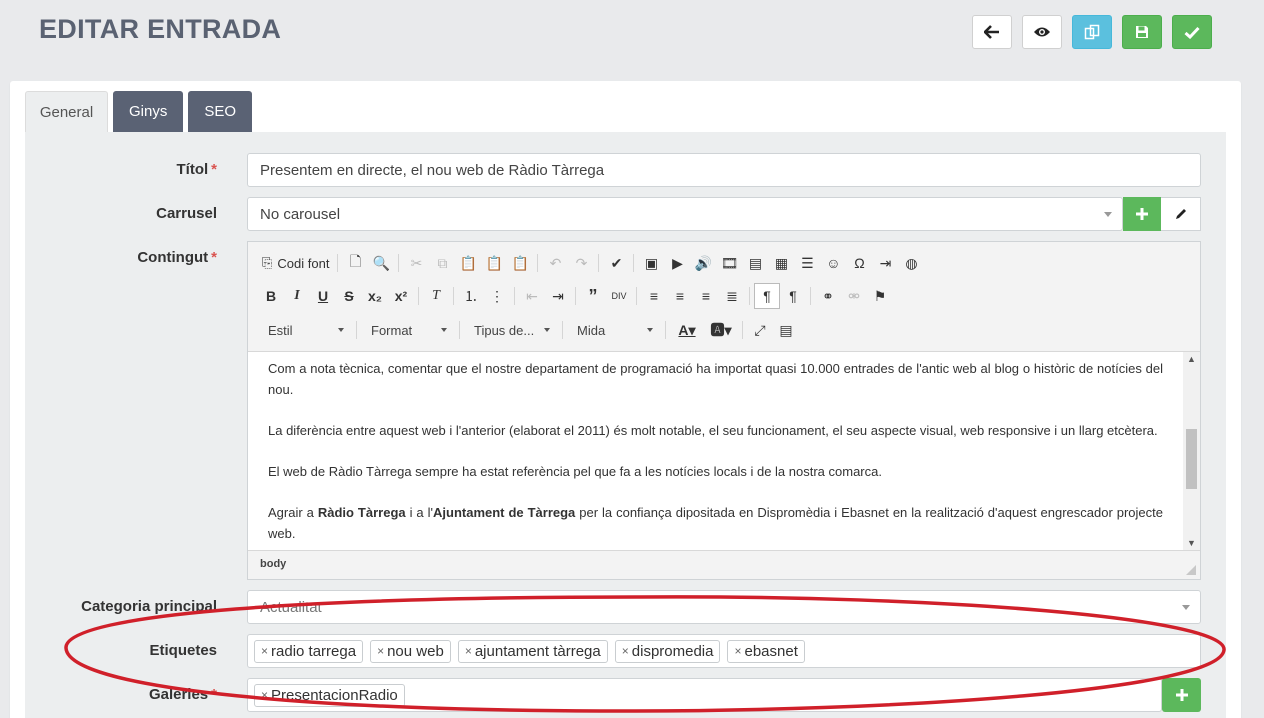 Image resolution: width=1264 pixels, height=718 pixels. Describe the element at coordinates (732, 296) in the screenshot. I see `justify-icon: ≣` at that location.